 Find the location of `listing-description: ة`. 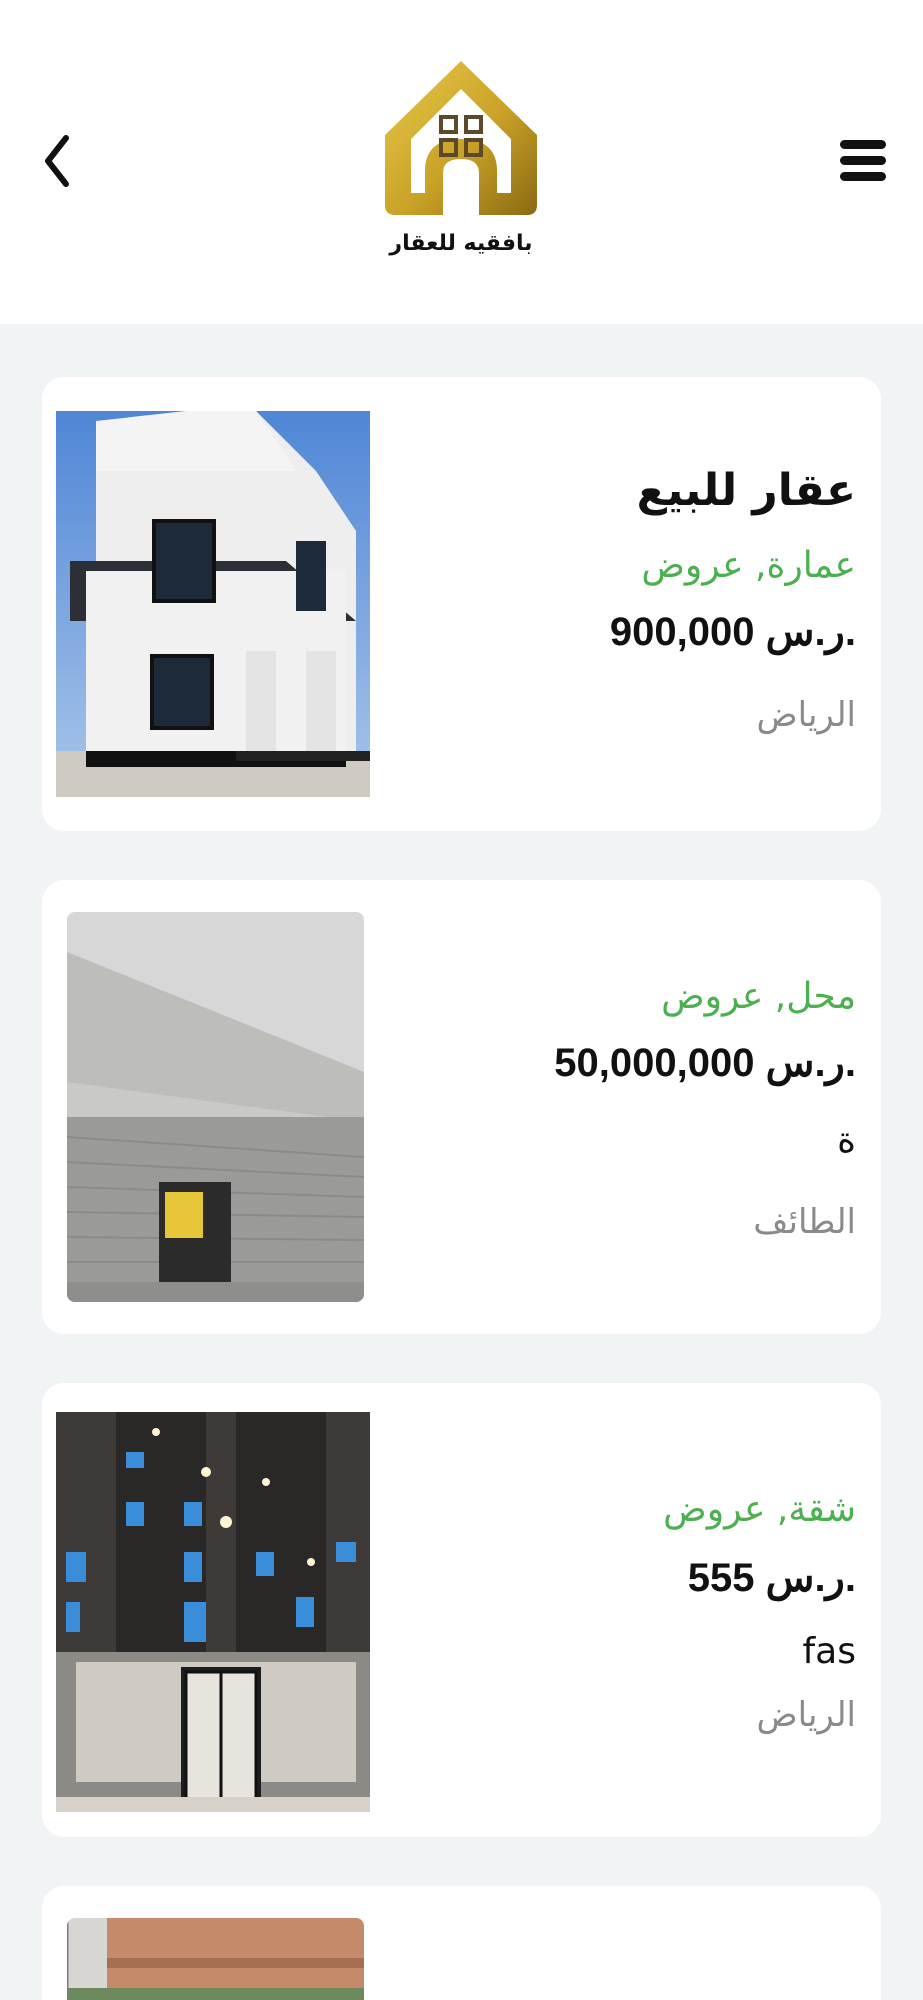

listing-description: ة is located at coordinates (846, 1140).